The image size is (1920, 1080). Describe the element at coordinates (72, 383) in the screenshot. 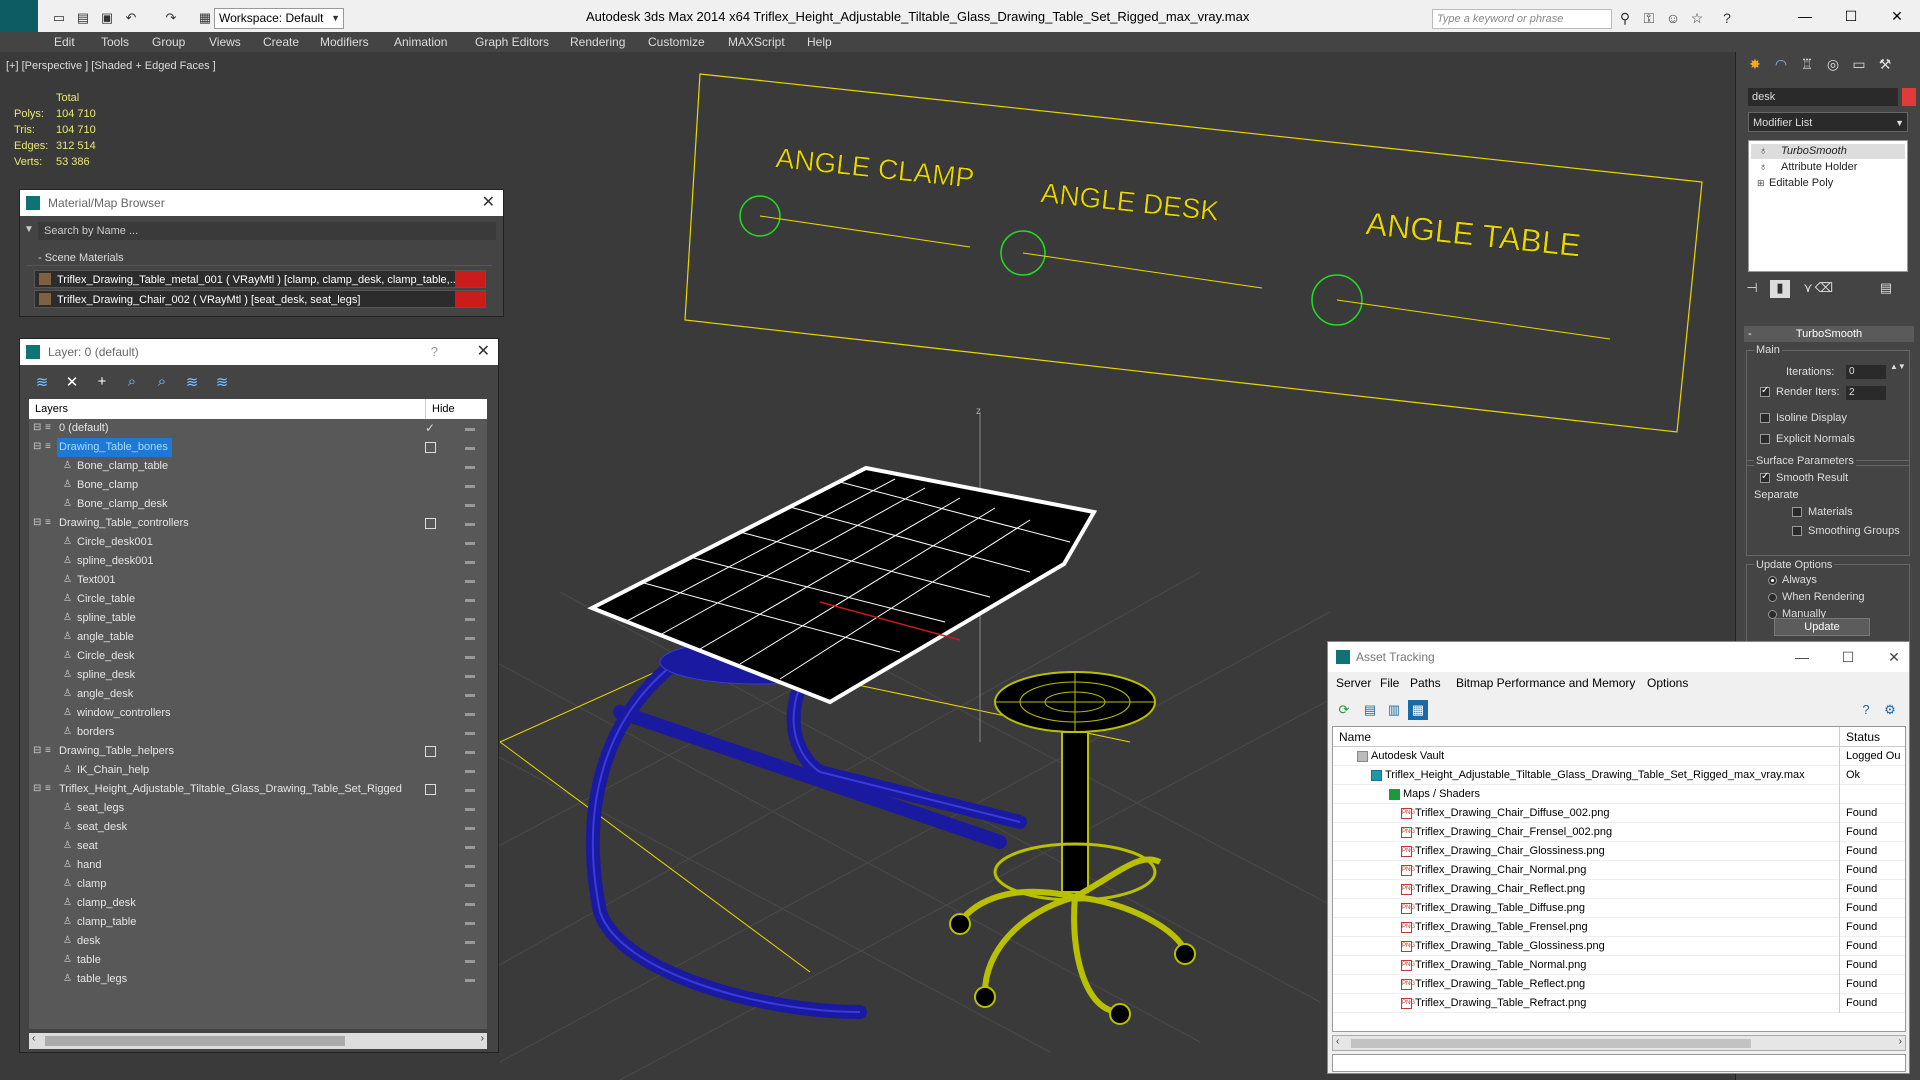

I see `delete-layer-icon: ✕` at that location.